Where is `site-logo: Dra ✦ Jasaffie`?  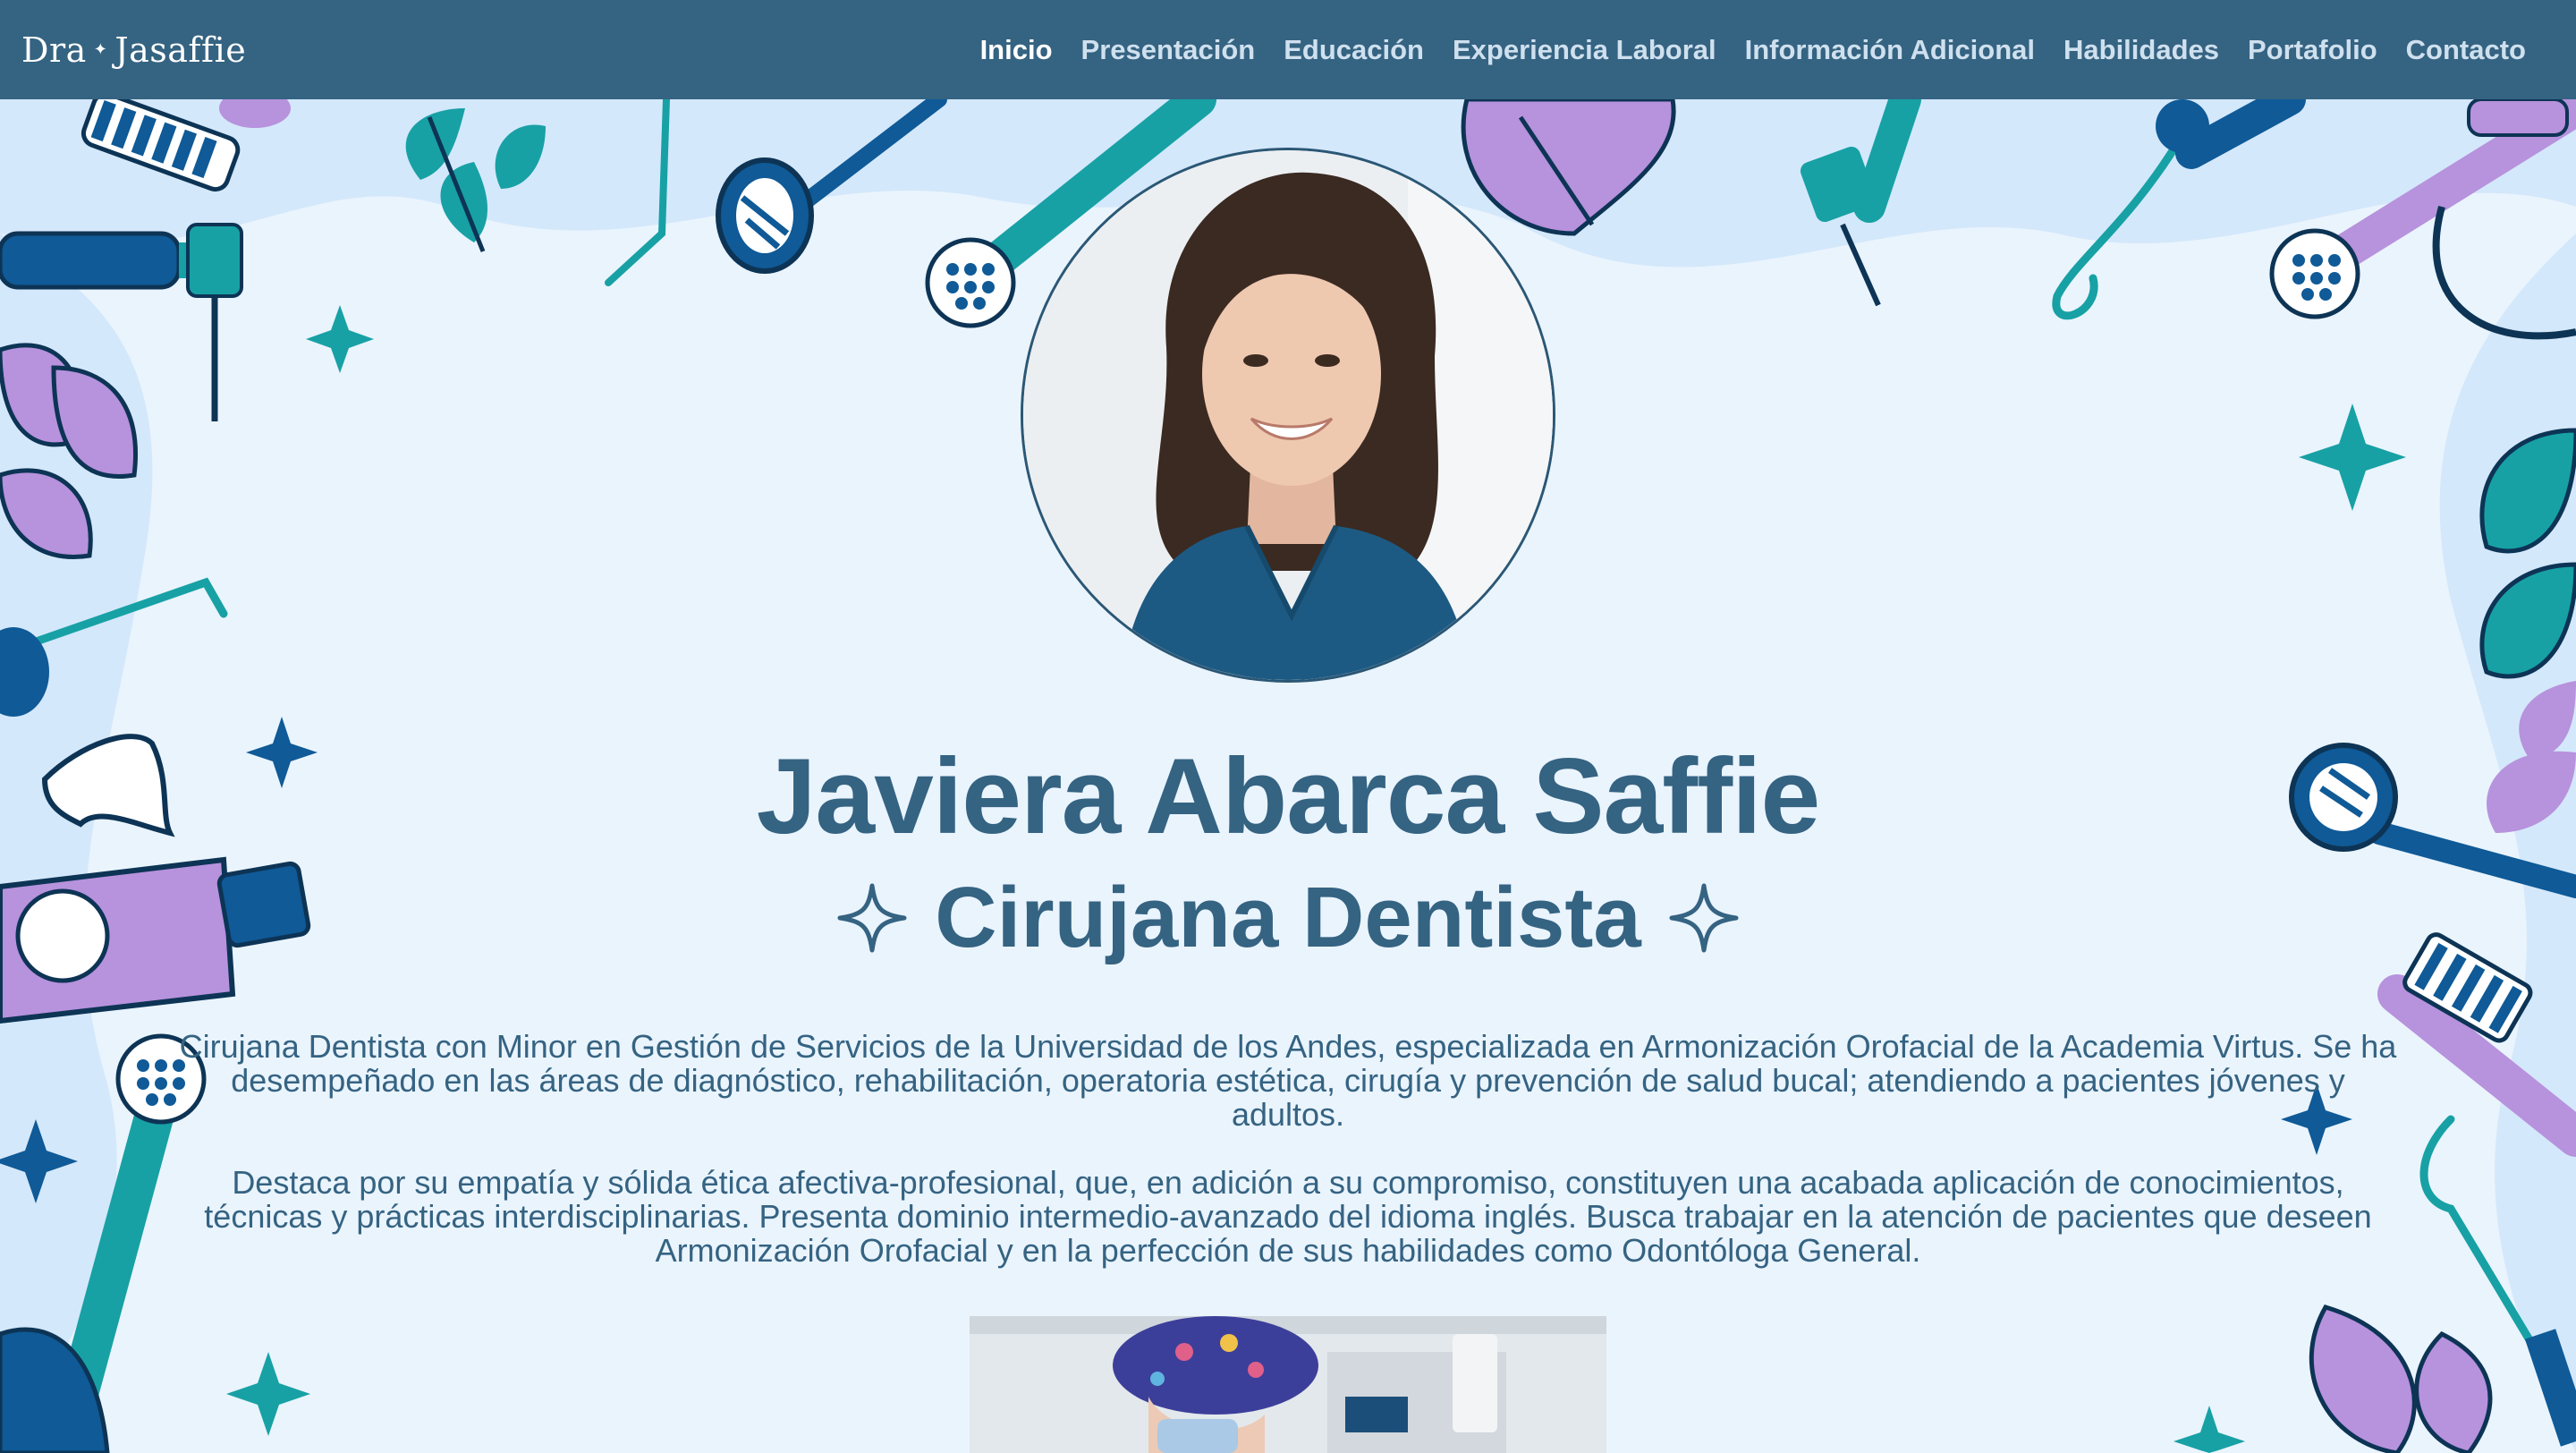
site-logo: Dra ✦ Jasaffie is located at coordinates (133, 50).